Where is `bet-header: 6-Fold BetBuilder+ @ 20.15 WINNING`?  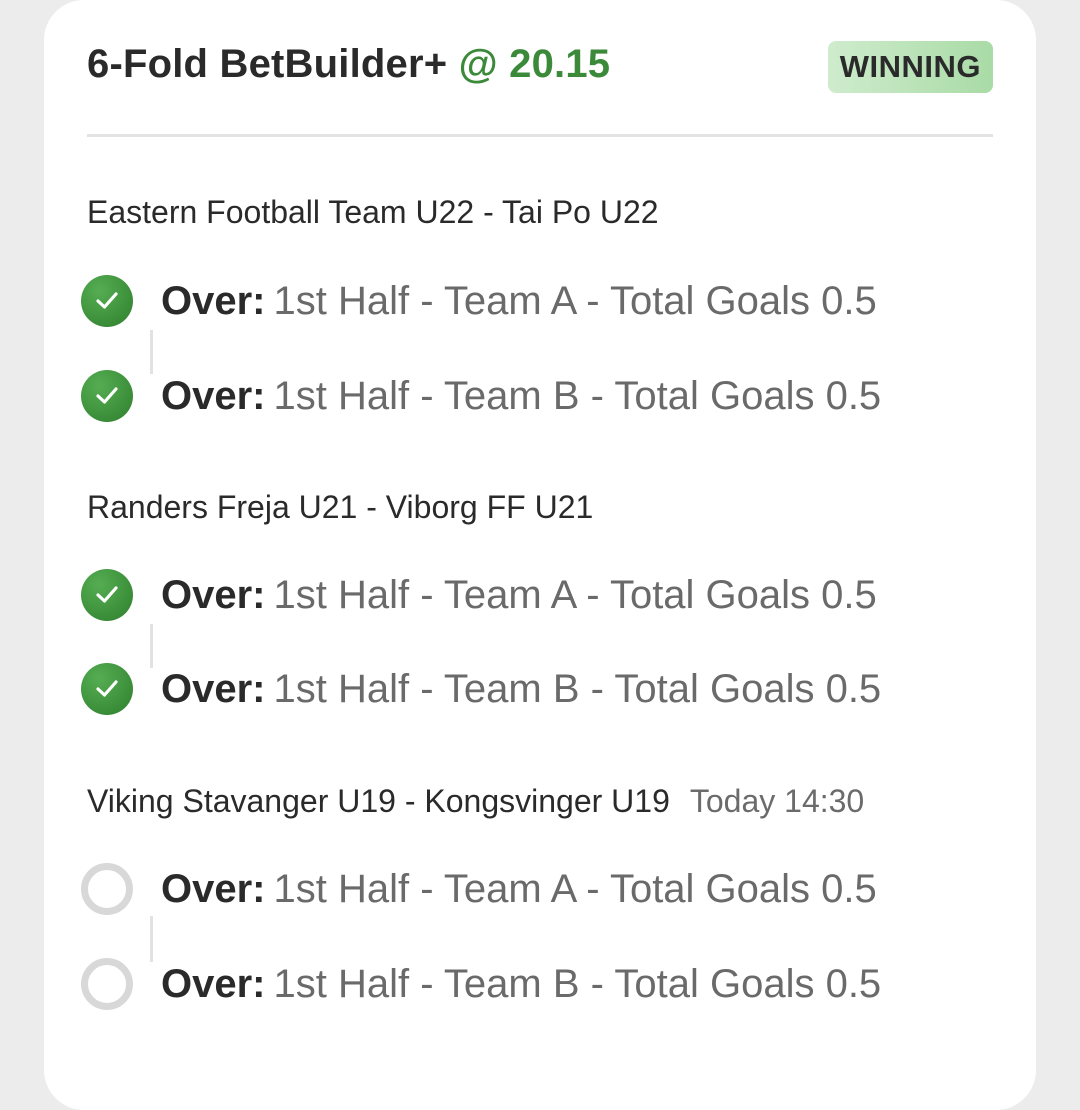 bet-header: 6-Fold BetBuilder+ @ 20.15 WINNING is located at coordinates (540, 67).